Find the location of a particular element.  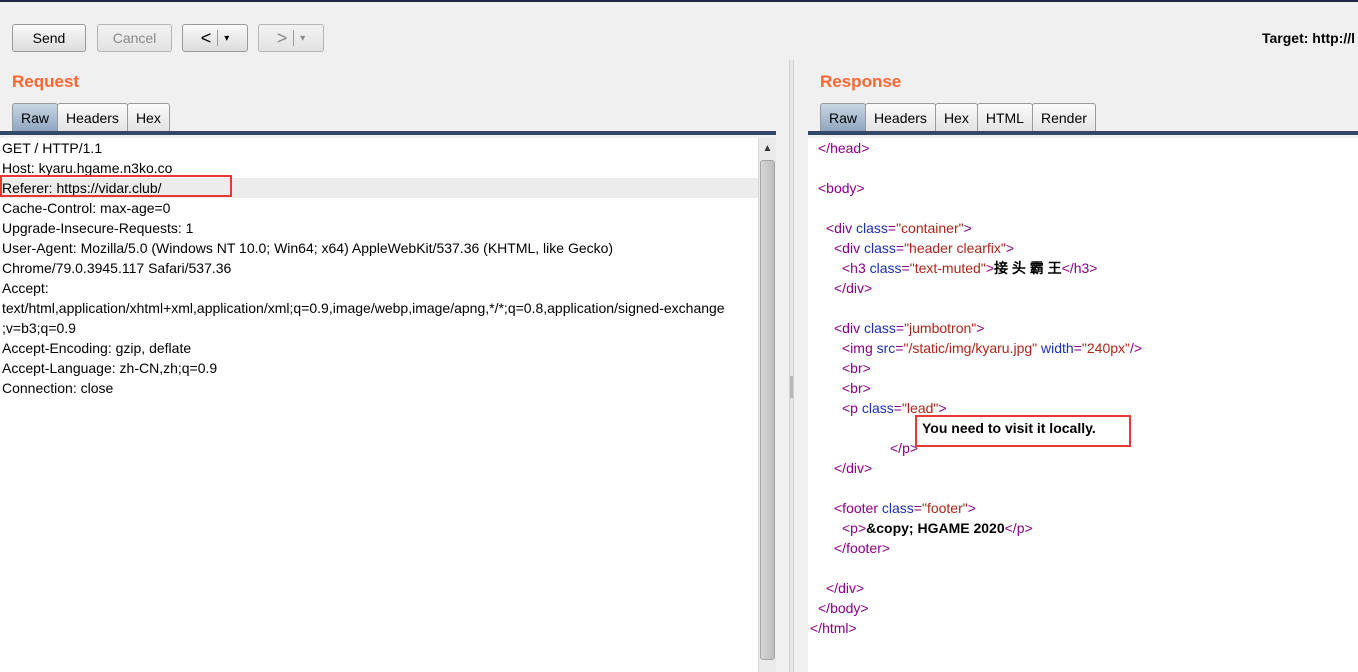

response-tab-raw: Raw is located at coordinates (843, 117).